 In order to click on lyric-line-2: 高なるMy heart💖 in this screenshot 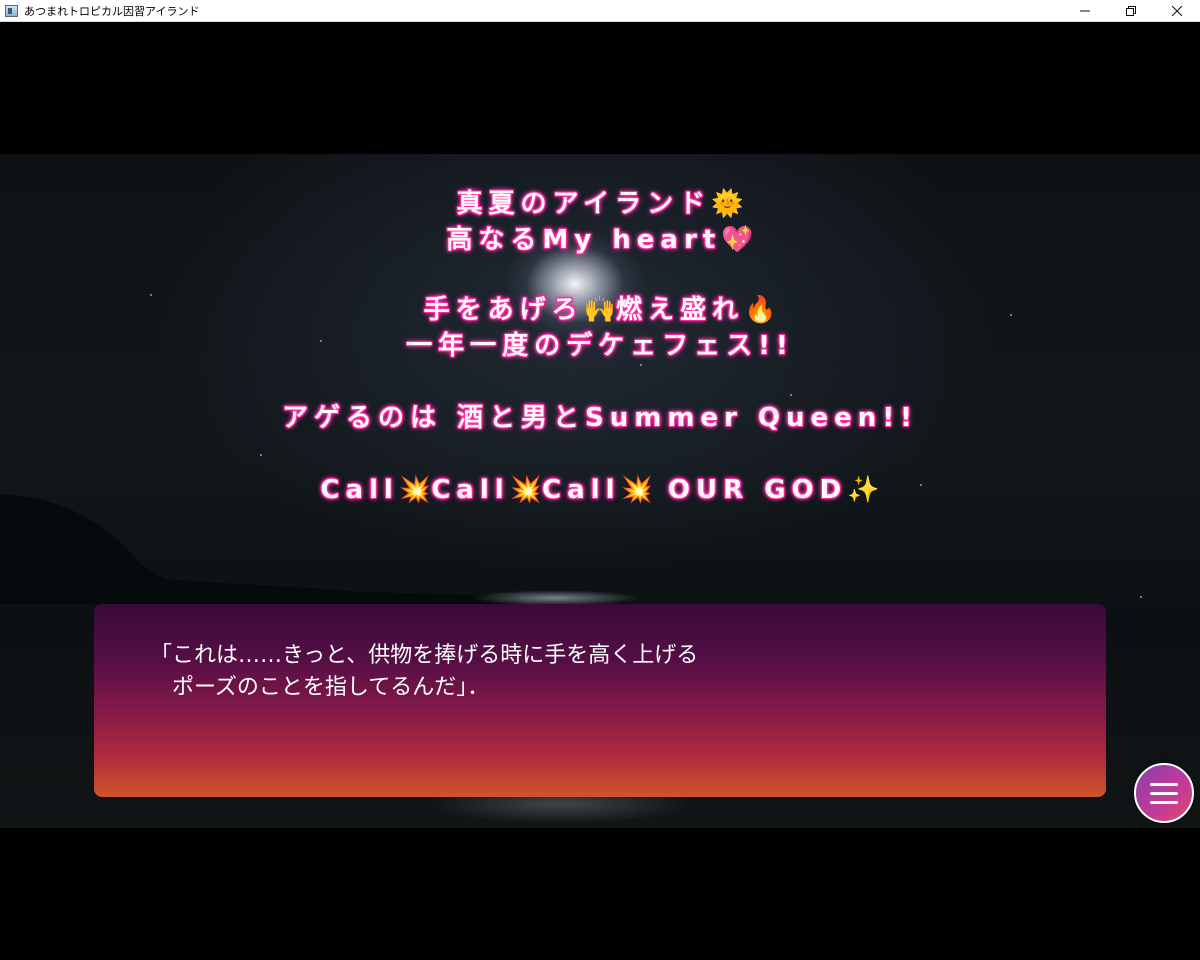, I will do `click(600, 240)`.